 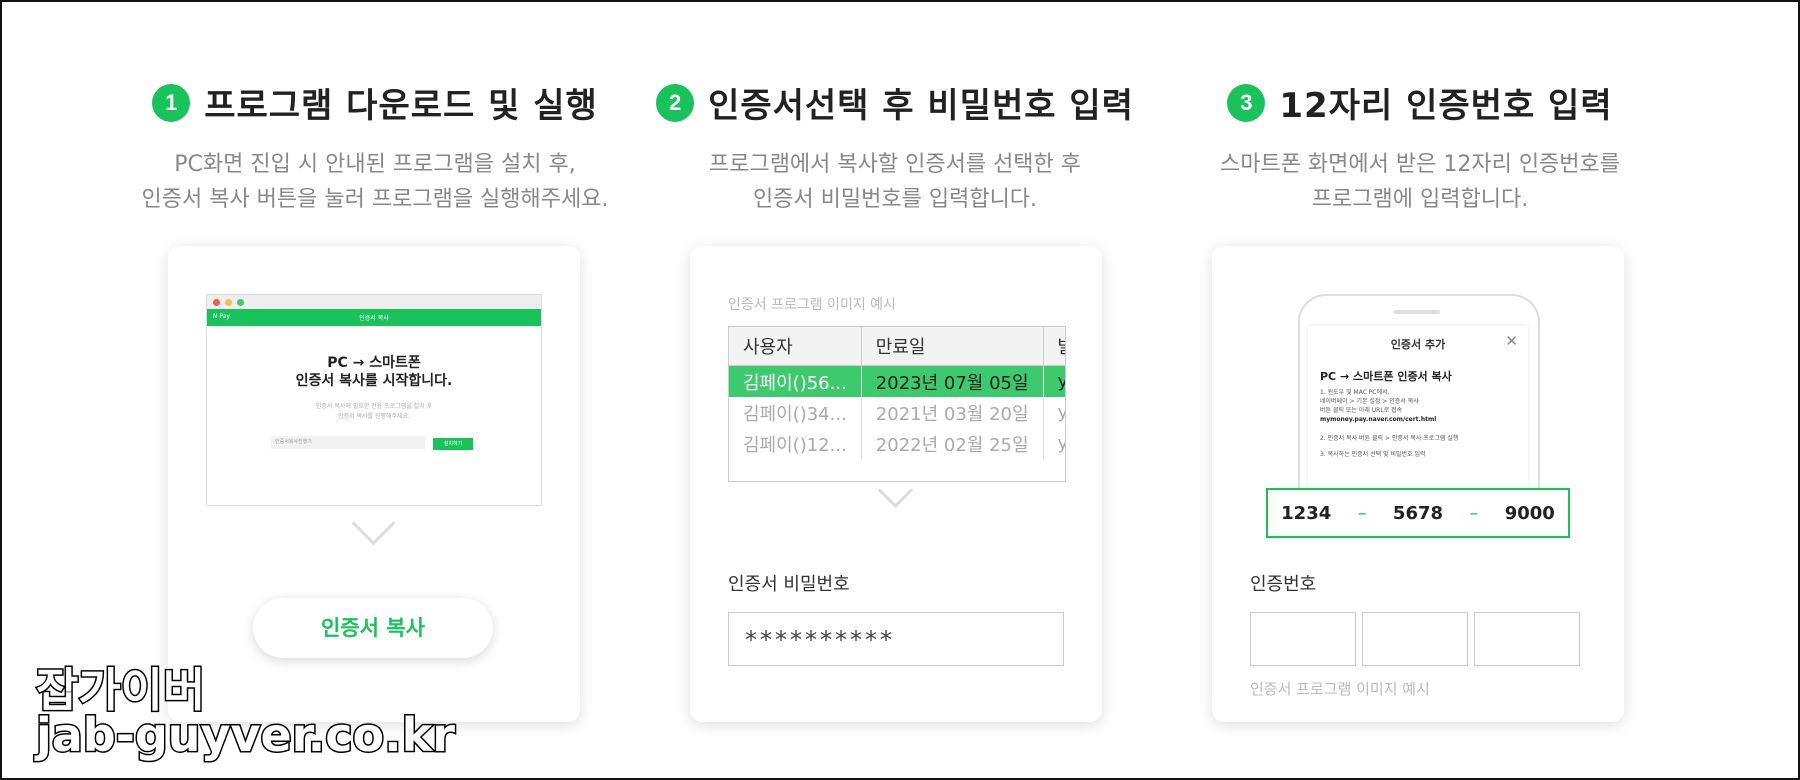 I want to click on auth-code-display: 1234 – 5678 – 9000, so click(x=1418, y=513).